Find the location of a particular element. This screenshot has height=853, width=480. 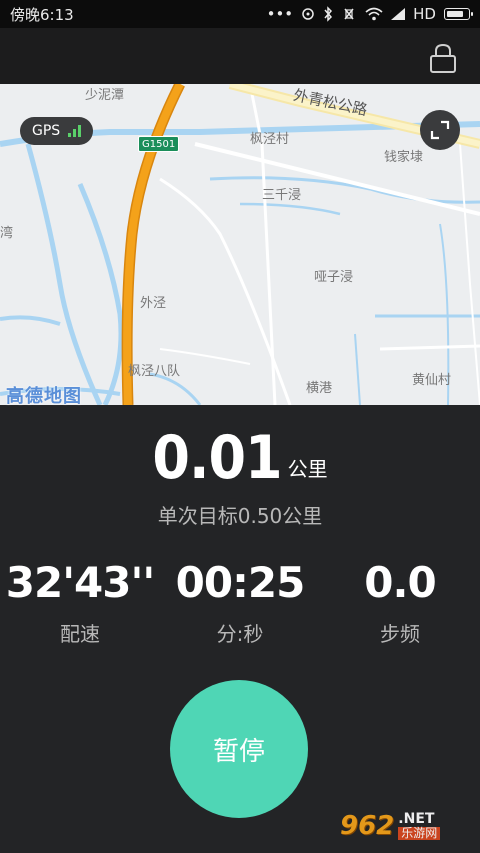

vibrate-off-icon is located at coordinates (349, 14).